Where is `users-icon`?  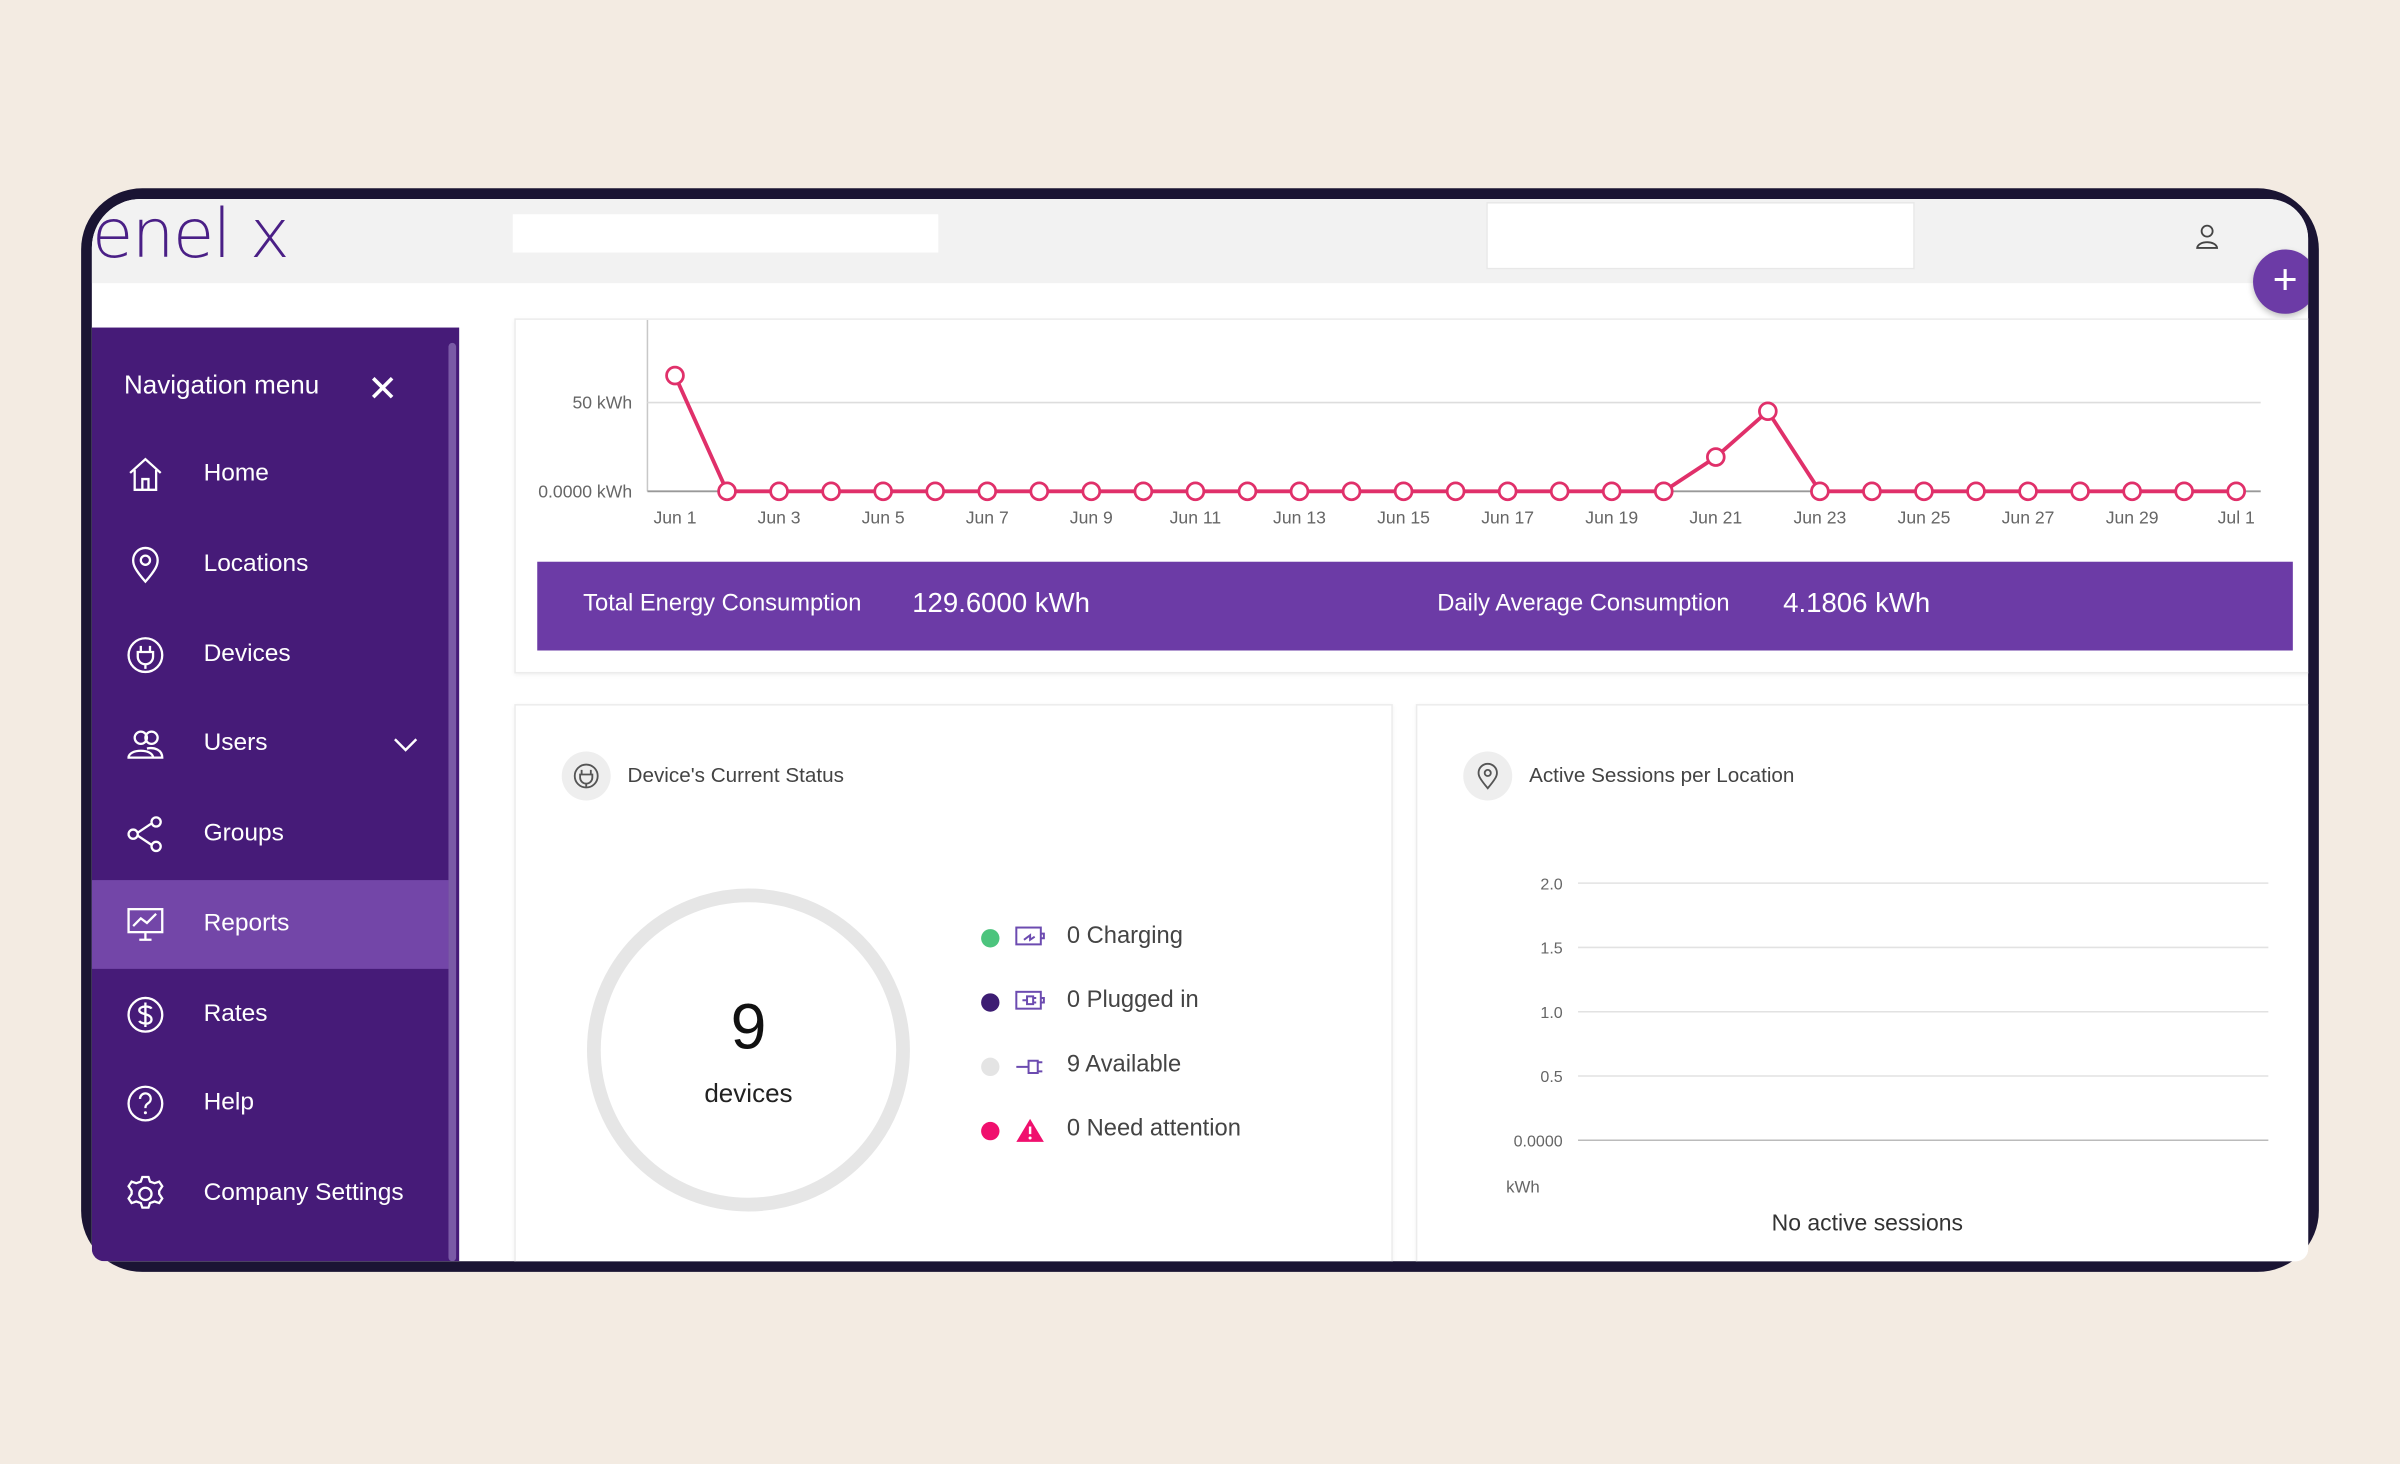 users-icon is located at coordinates (145, 745).